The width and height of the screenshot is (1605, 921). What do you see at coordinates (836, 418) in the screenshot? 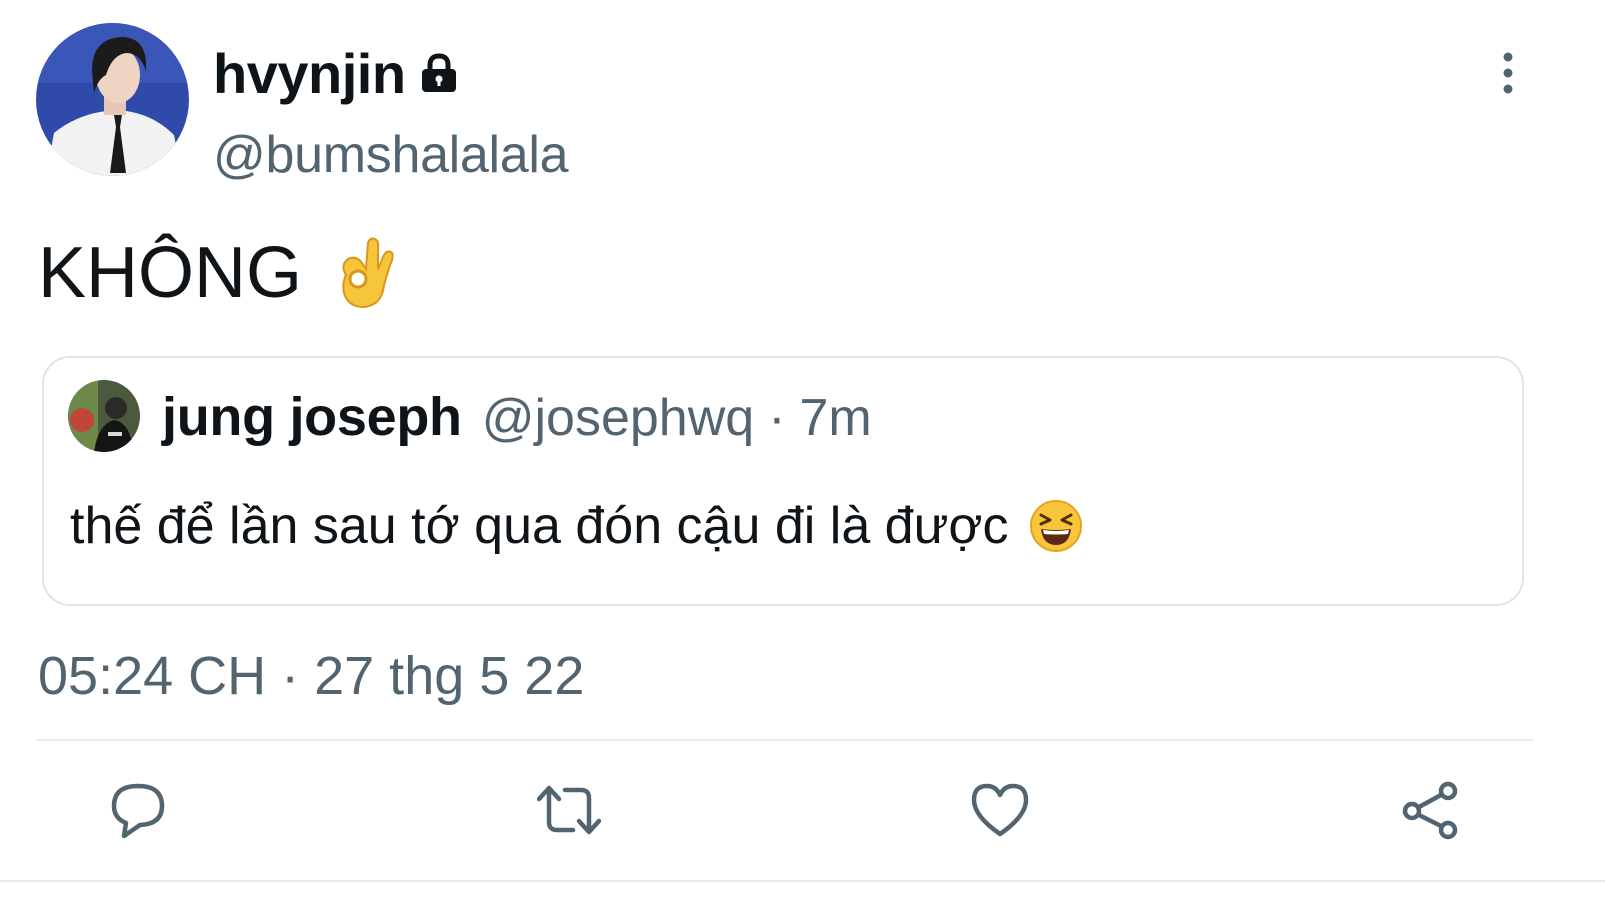
I see `quote-time: 7m` at bounding box center [836, 418].